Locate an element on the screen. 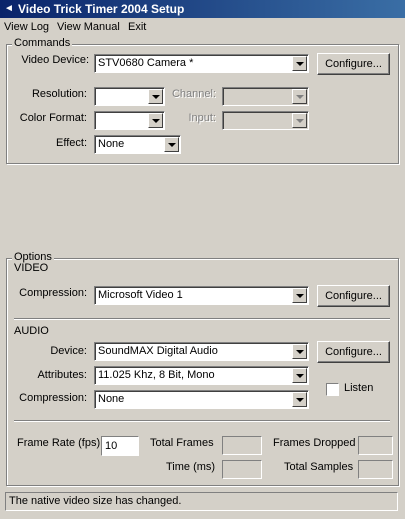 Image resolution: width=405 pixels, height=519 pixels. menu-bar: View Log View Manual Exit is located at coordinates (202, 27).